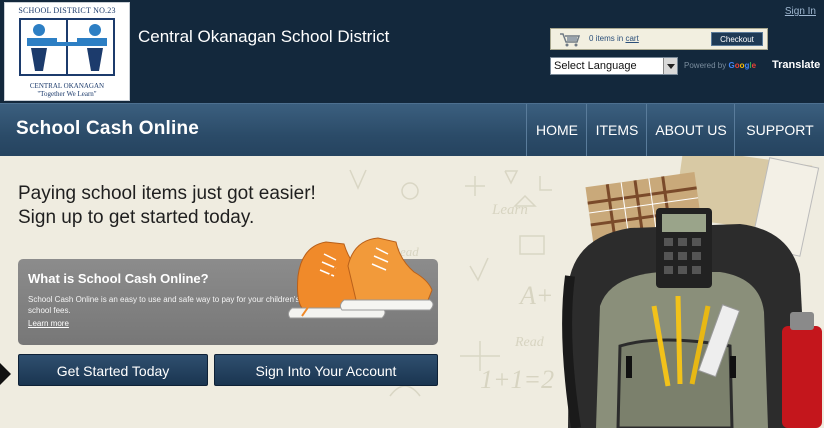  I want to click on logo-motto: "Together We Learn", so click(67, 94).